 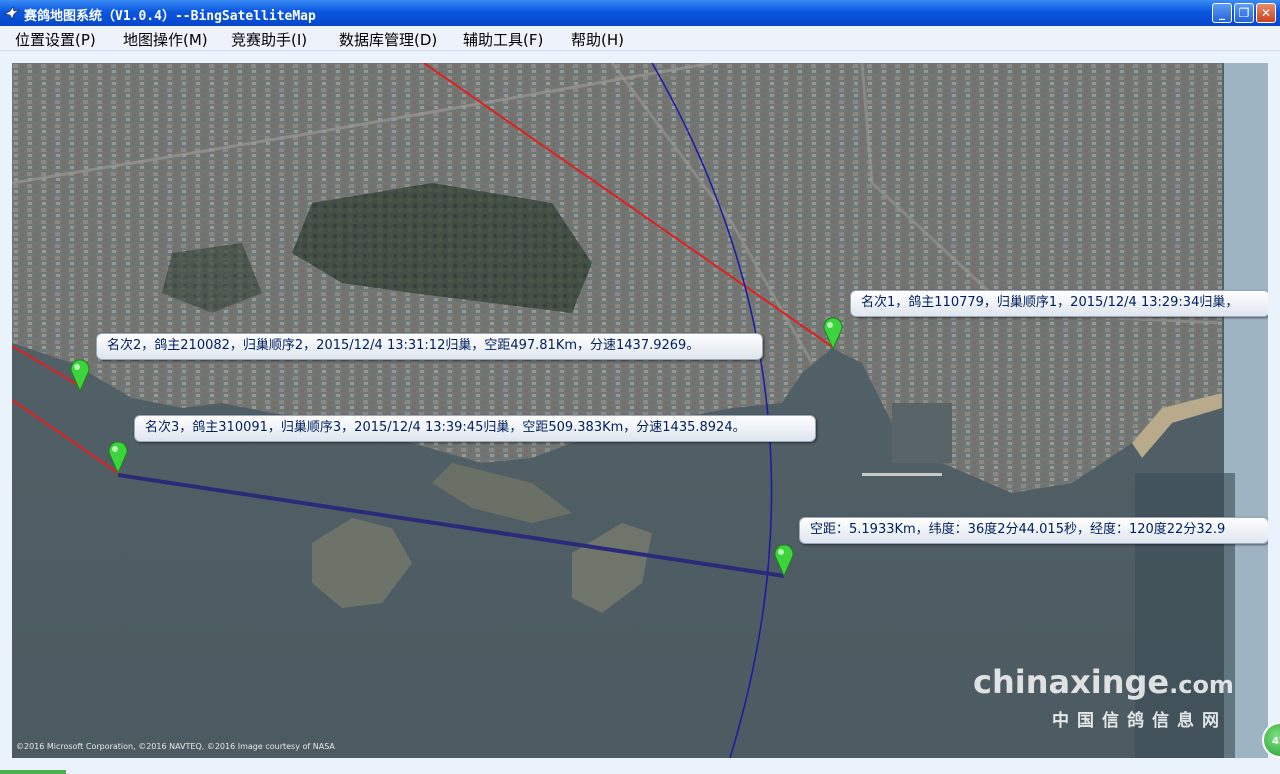 I want to click on watermark-brand-name: chinaxinge, so click(x=1071, y=682).